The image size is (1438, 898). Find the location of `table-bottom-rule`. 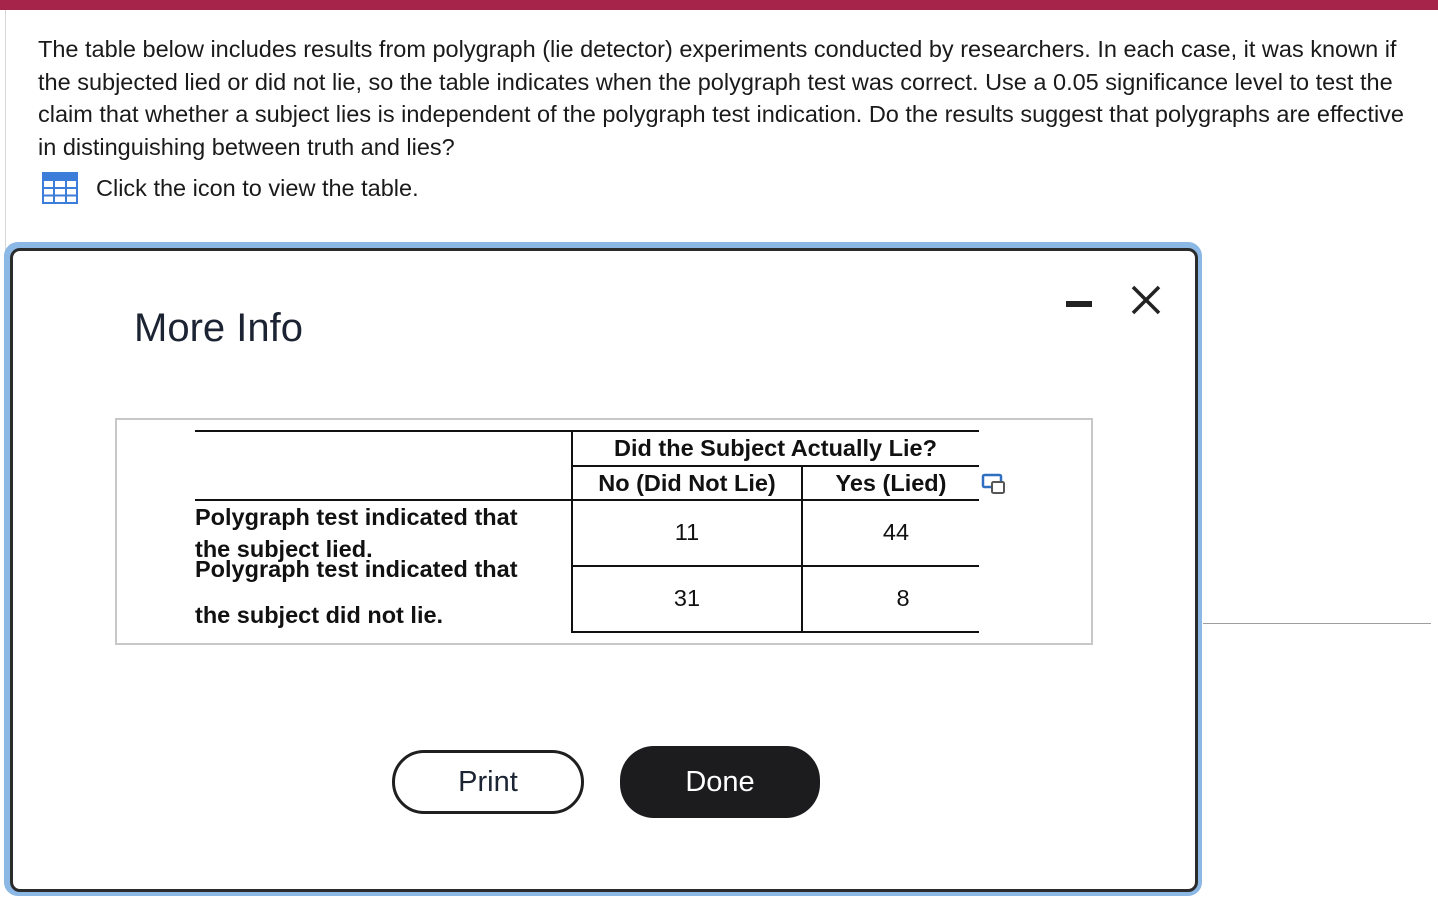

table-bottom-rule is located at coordinates (775, 632).